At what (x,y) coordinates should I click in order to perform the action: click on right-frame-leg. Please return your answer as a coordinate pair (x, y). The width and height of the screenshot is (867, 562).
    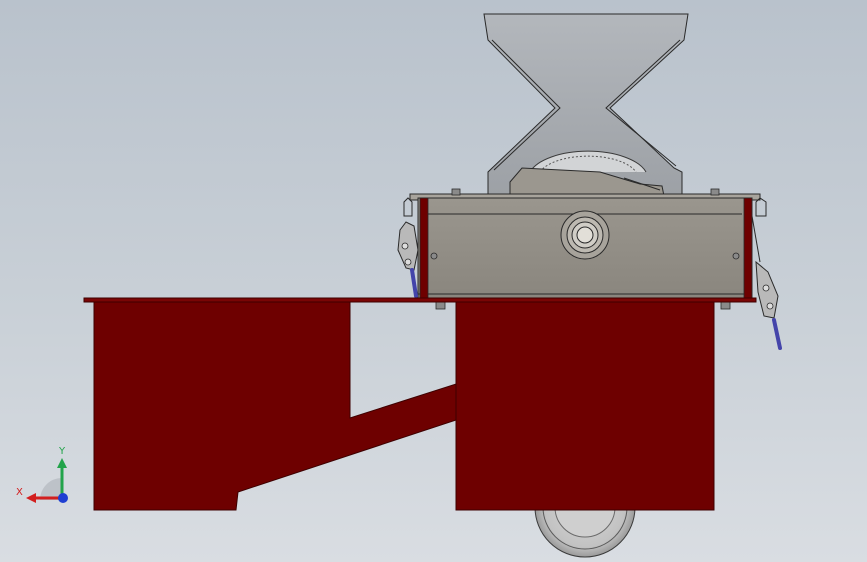
    Looking at the image, I should click on (585, 406).